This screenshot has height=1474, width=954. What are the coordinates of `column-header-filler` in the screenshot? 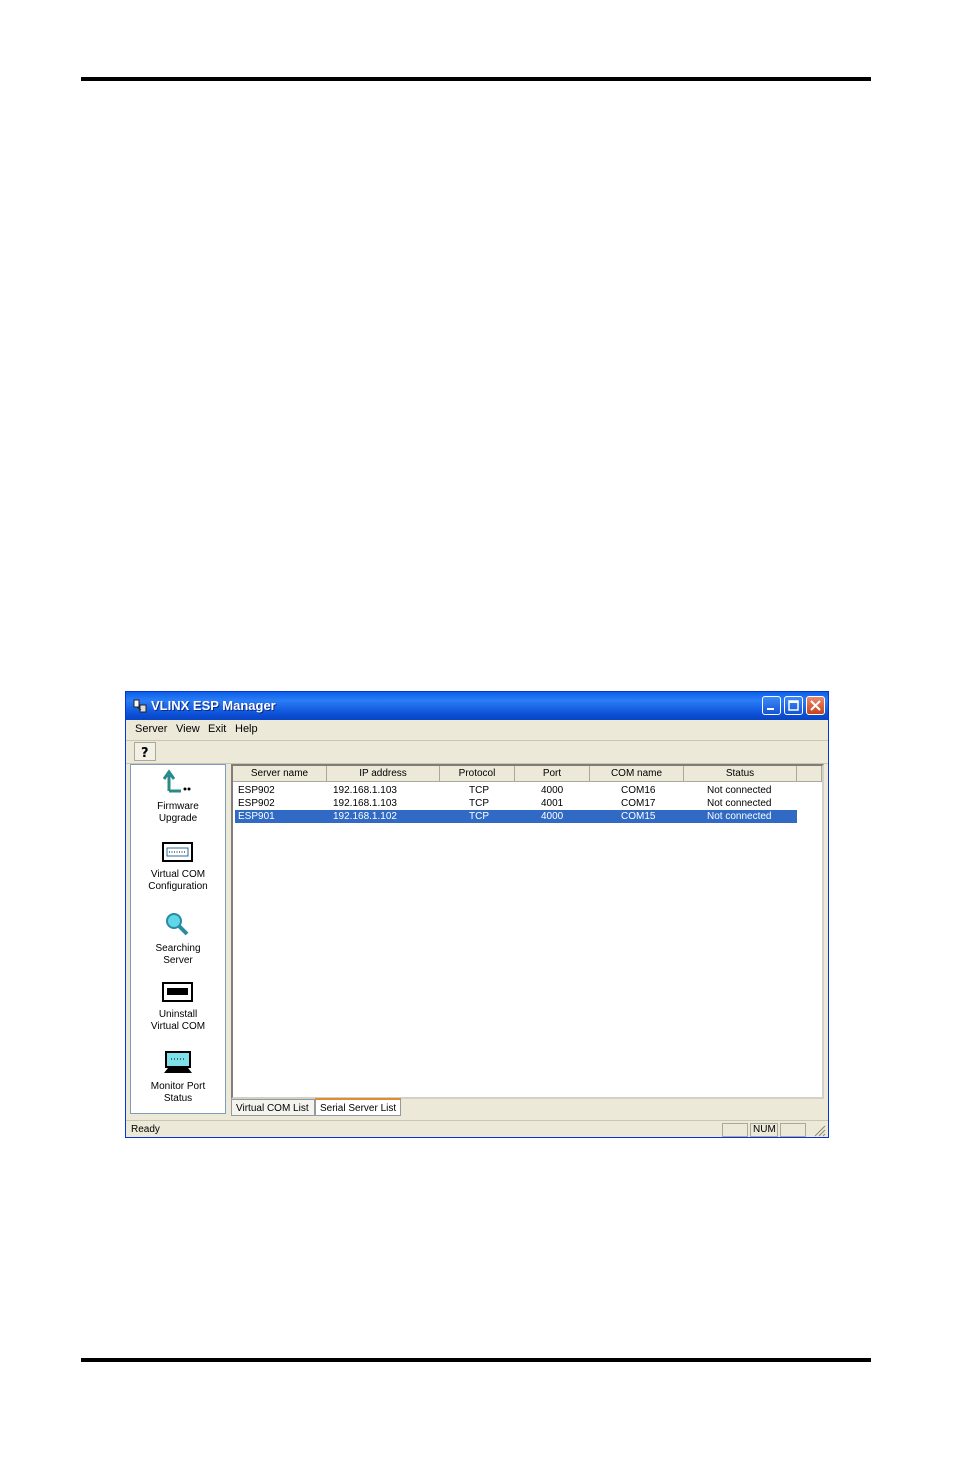 It's located at (809, 774).